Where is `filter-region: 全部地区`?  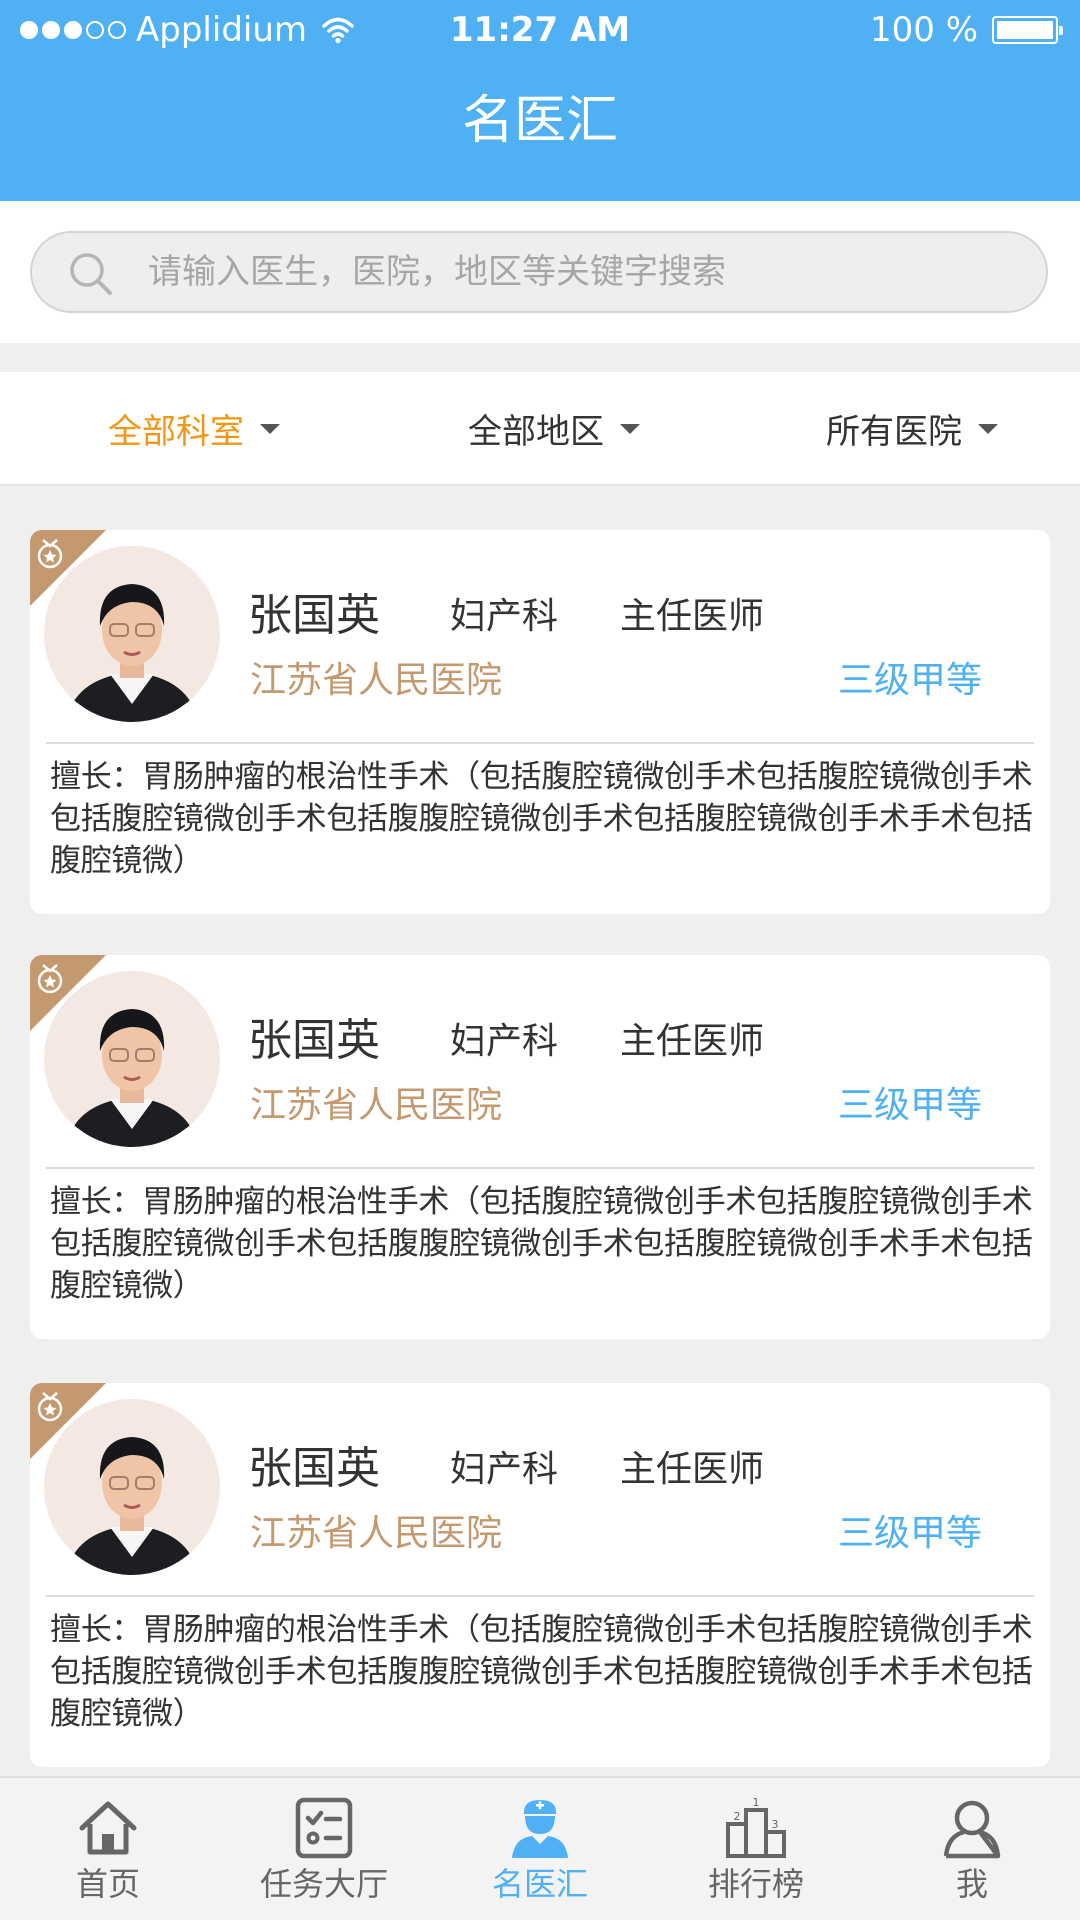
filter-region: 全部地区 is located at coordinates (554, 428).